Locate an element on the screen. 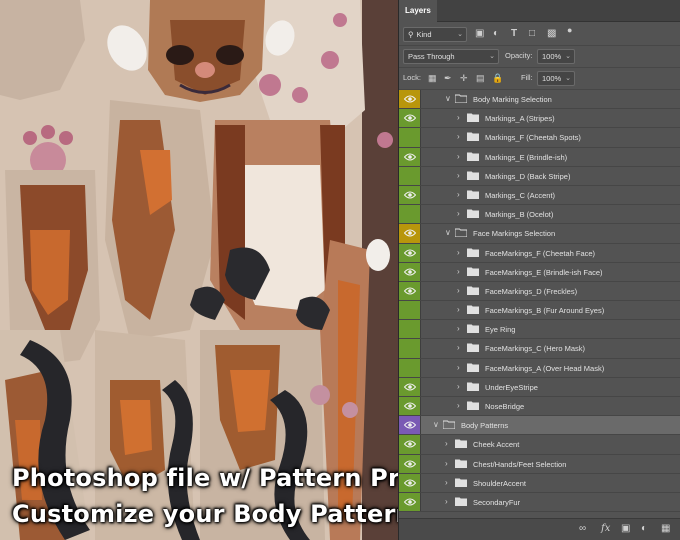 Image resolution: width=680 pixels, height=540 pixels. layer-name: Markings_B (Ocelot) is located at coordinates (519, 215).